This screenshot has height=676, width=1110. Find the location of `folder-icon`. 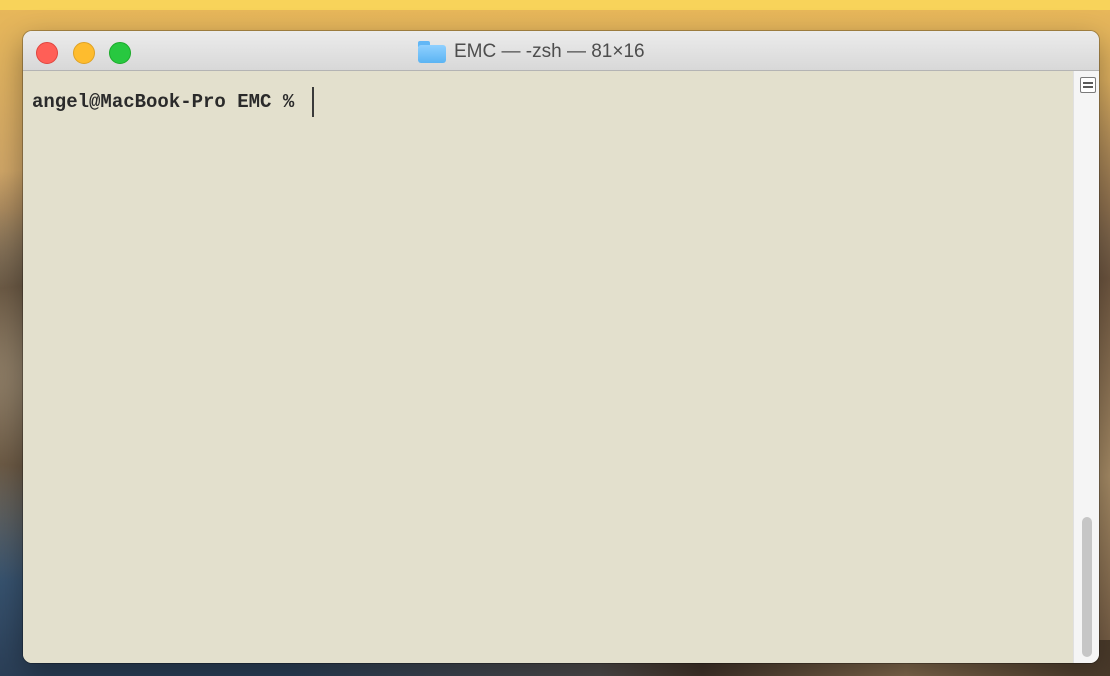

folder-icon is located at coordinates (432, 52).